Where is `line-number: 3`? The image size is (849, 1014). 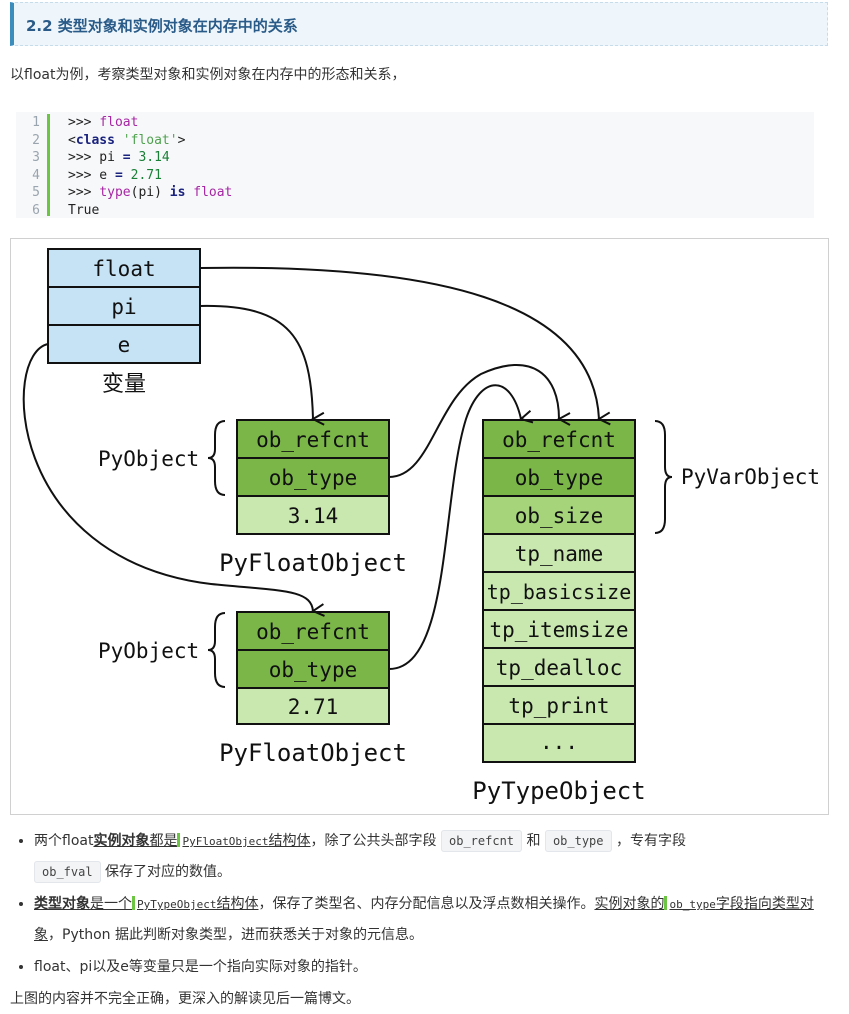 line-number: 3 is located at coordinates (36, 157).